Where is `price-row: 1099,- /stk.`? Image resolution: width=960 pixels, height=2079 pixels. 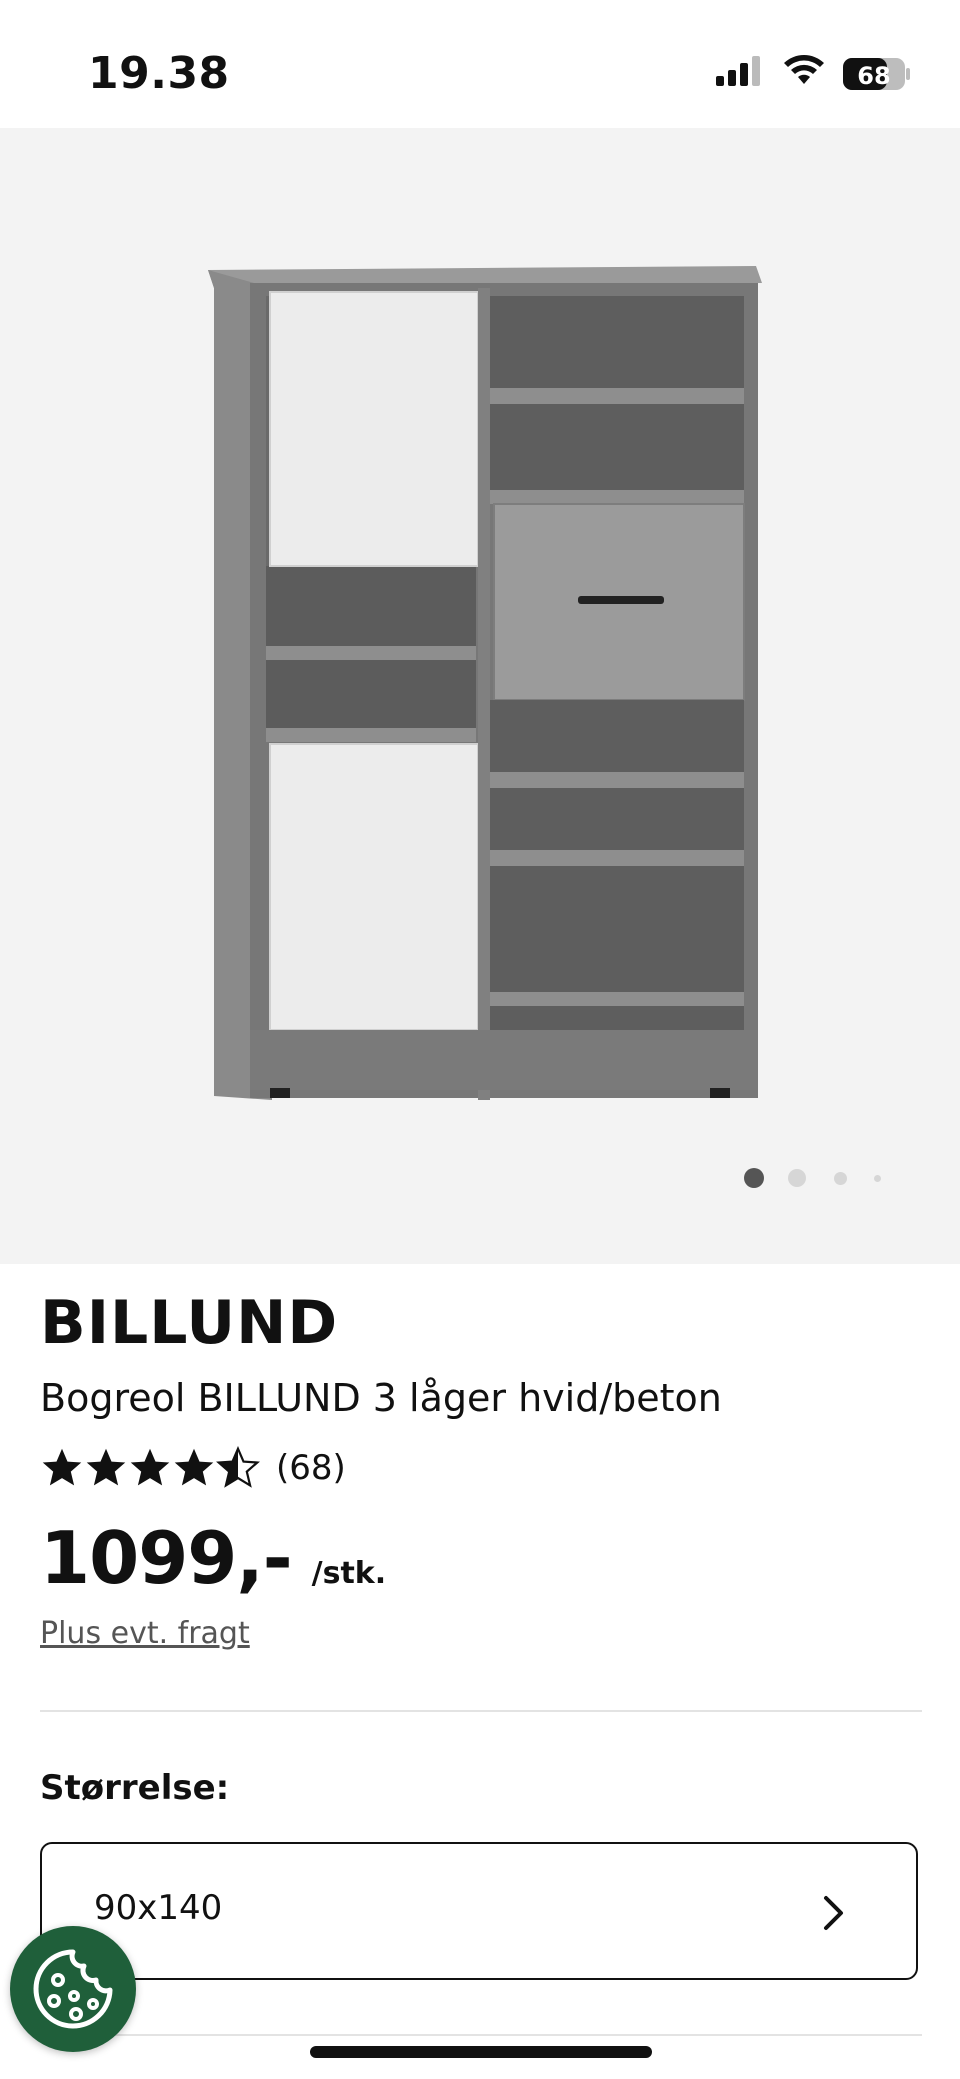
price-row: 1099,- /stk. is located at coordinates (213, 1558).